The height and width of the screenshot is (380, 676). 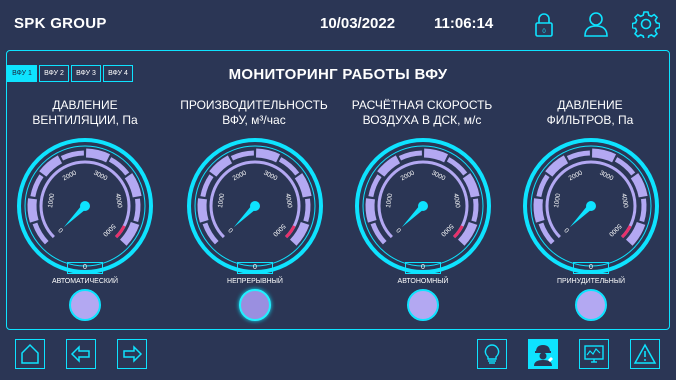 I want to click on gear-icon, so click(x=646, y=24).